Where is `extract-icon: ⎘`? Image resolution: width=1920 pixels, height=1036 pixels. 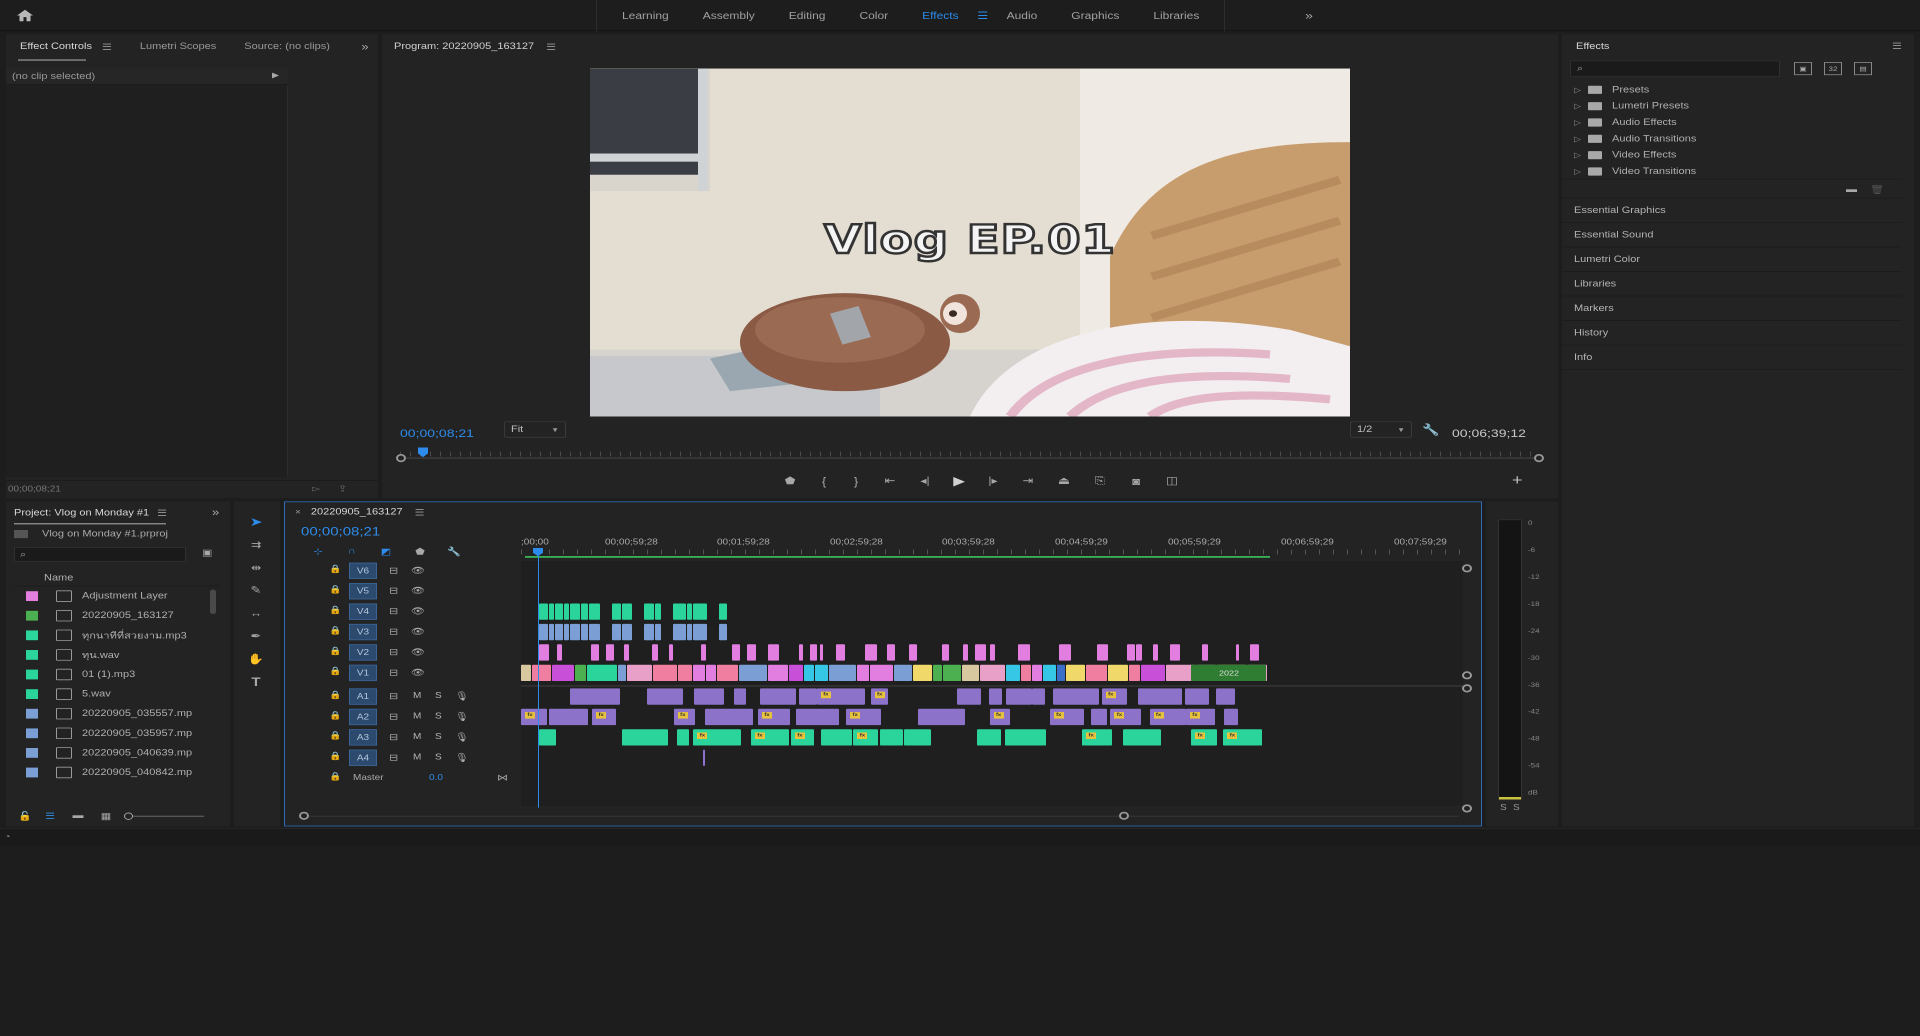
extract-icon: ⎘ is located at coordinates (1100, 480).